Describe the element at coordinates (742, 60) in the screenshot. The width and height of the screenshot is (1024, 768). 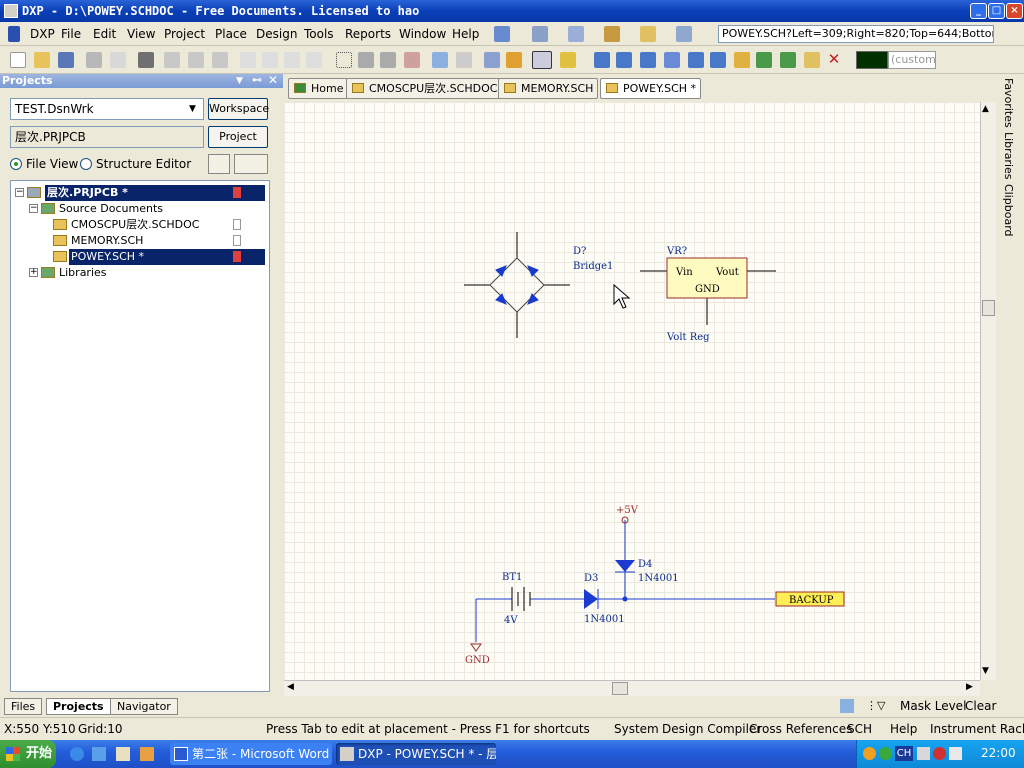
I see `place-part-icon` at that location.